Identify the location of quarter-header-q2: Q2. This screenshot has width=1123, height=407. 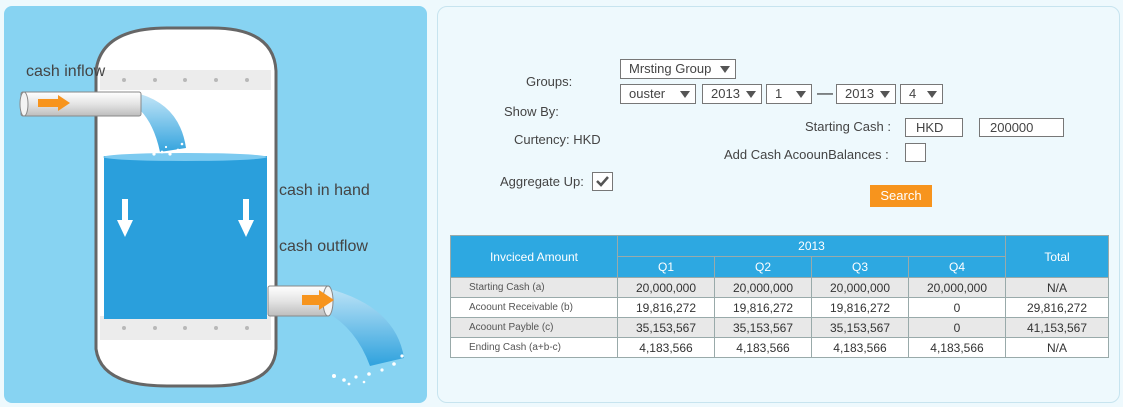
(763, 267).